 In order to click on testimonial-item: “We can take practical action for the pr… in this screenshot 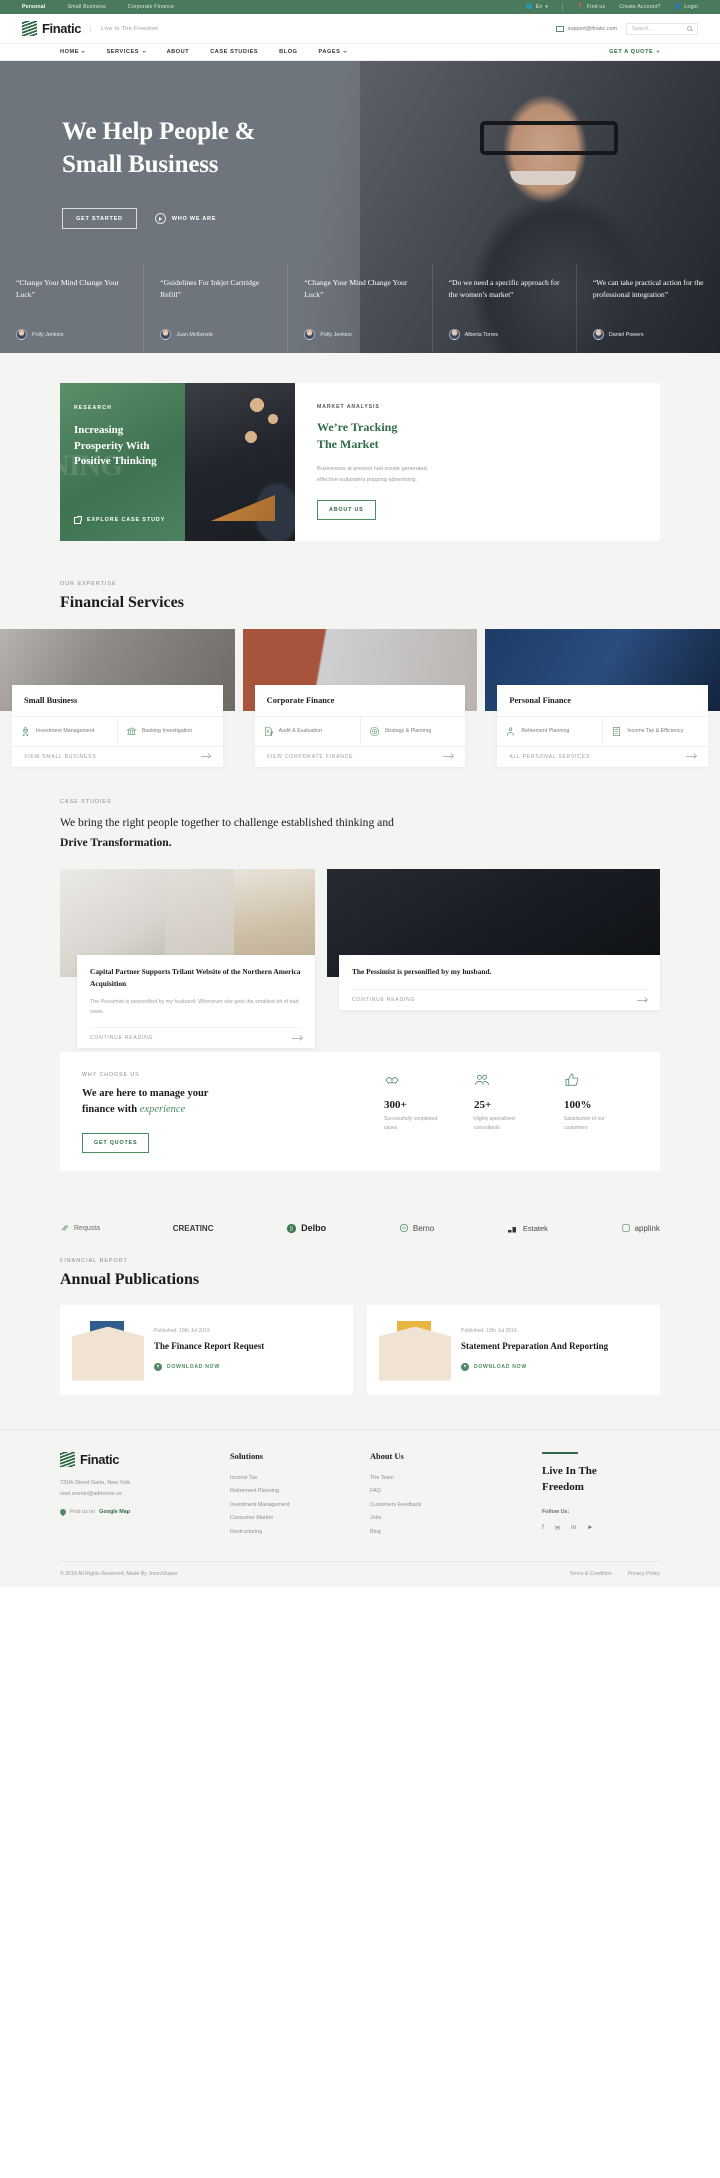, I will do `click(647, 308)`.